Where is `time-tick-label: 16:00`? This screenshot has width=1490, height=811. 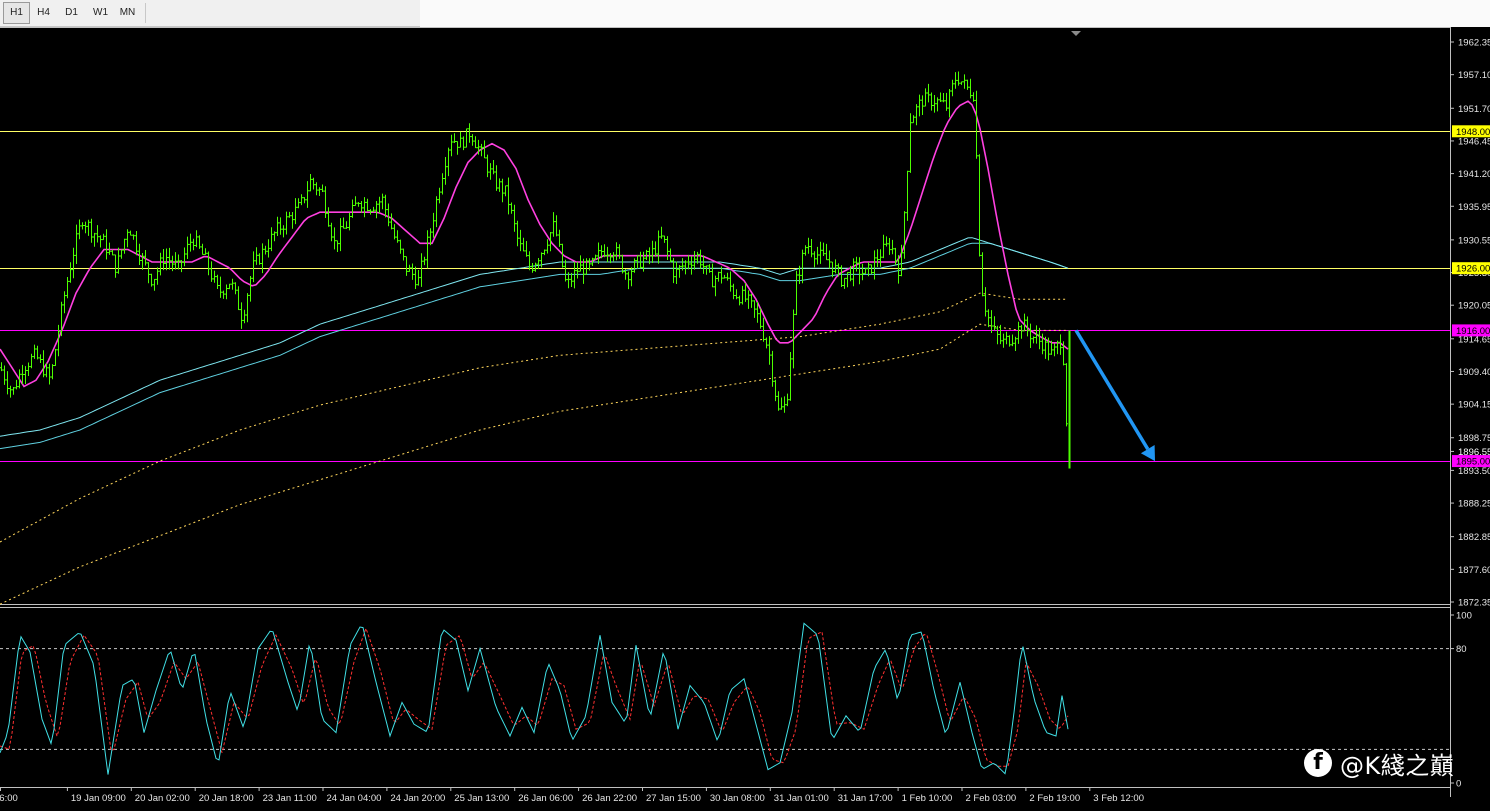 time-tick-label: 16:00 is located at coordinates (9, 798).